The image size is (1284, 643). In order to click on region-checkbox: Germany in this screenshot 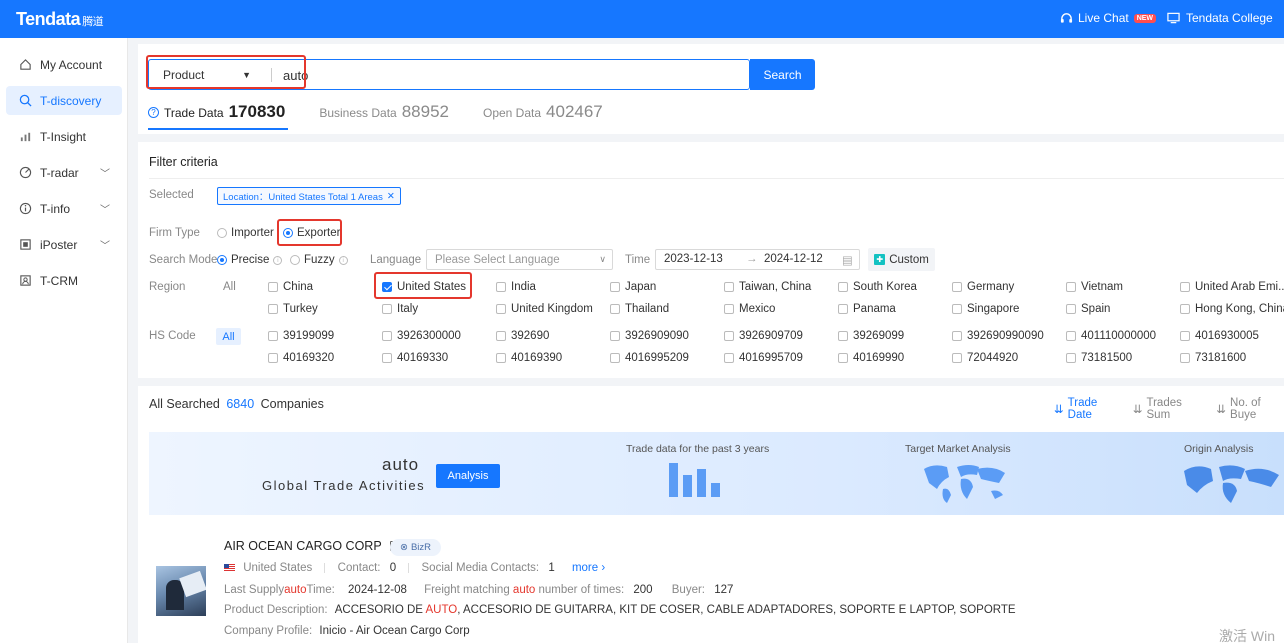, I will do `click(983, 287)`.